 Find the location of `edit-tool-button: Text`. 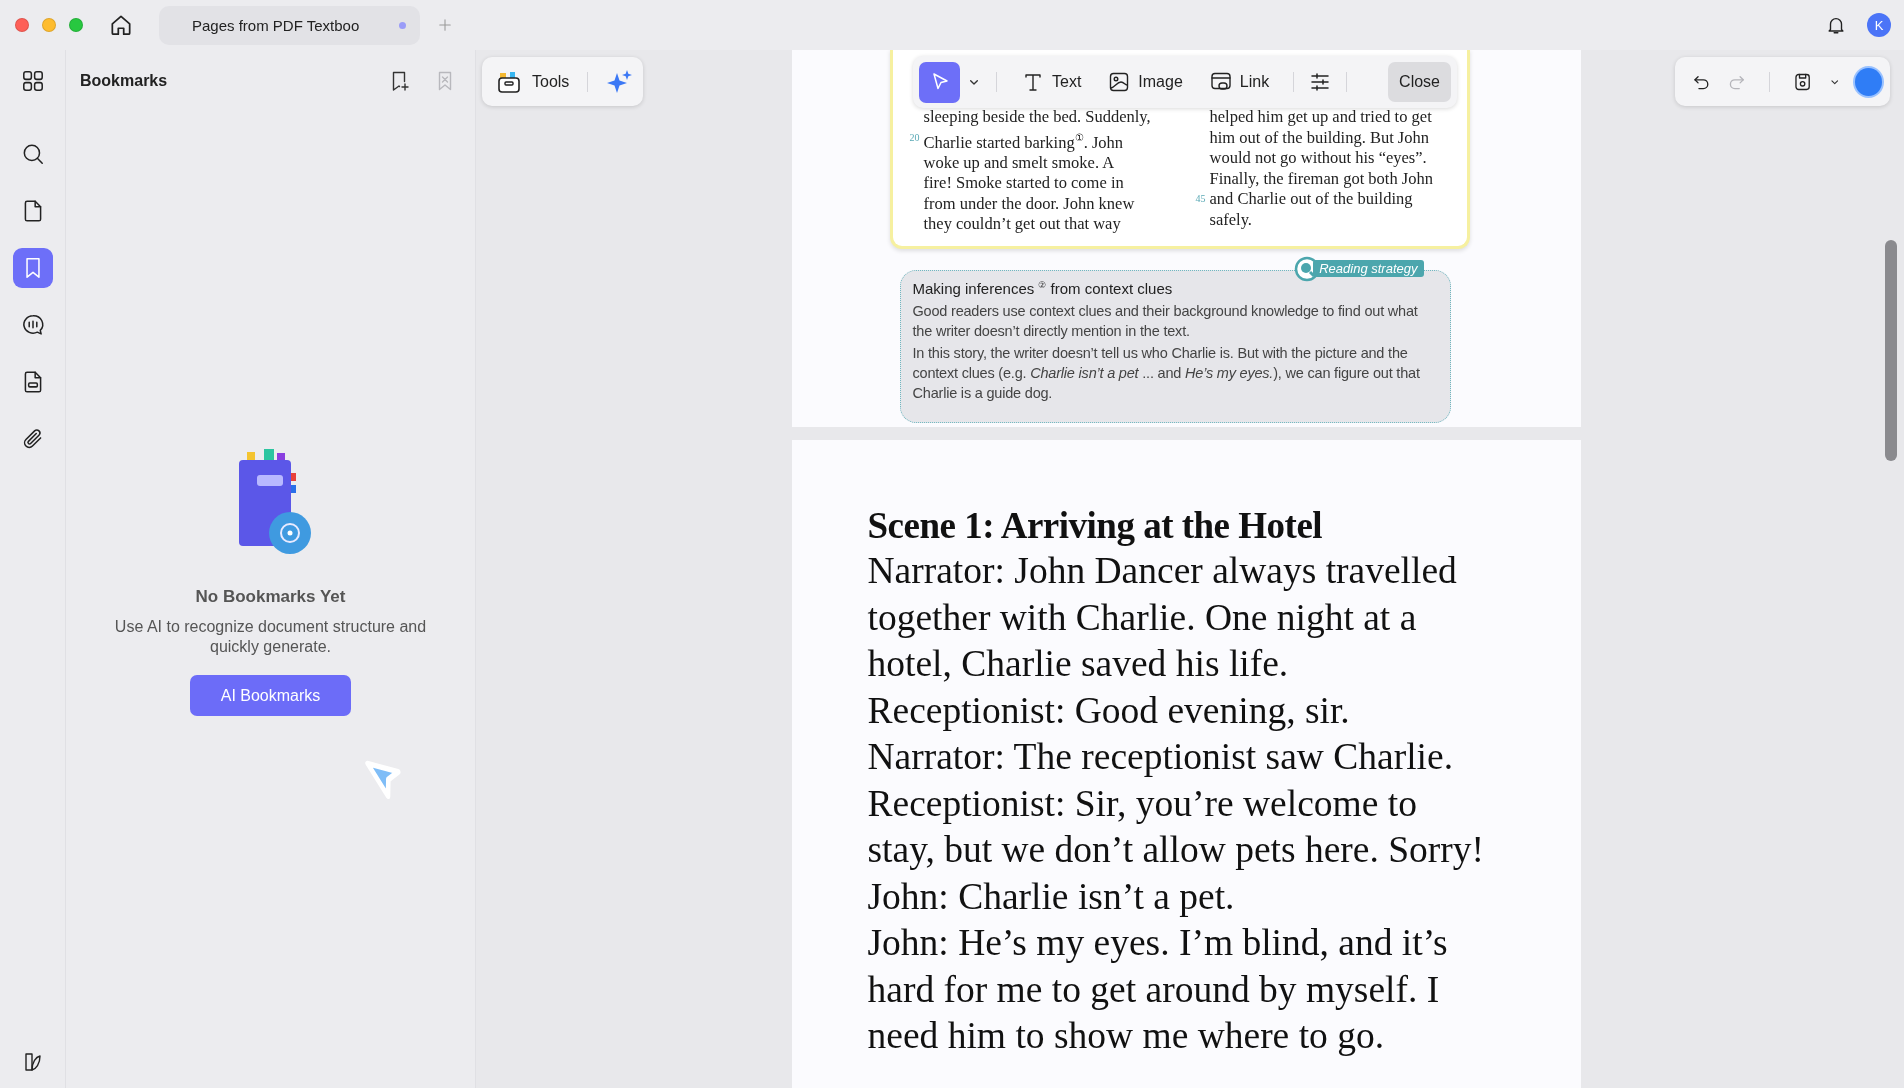

edit-tool-button: Text is located at coordinates (1051, 82).